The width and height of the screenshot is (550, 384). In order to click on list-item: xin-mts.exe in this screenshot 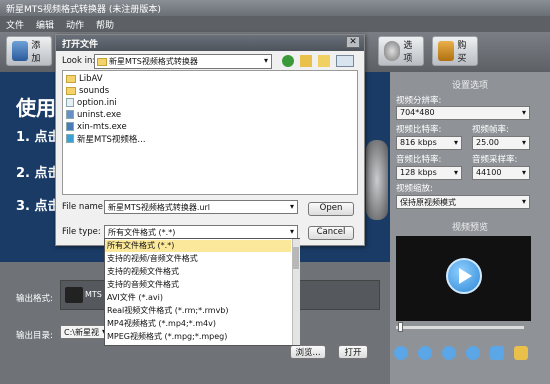, I will do `click(96, 126)`.